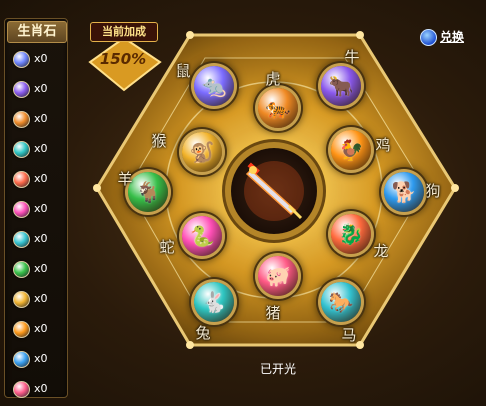 Image resolution: width=486 pixels, height=406 pixels. I want to click on tiger-icon: 🐅, so click(278, 108).